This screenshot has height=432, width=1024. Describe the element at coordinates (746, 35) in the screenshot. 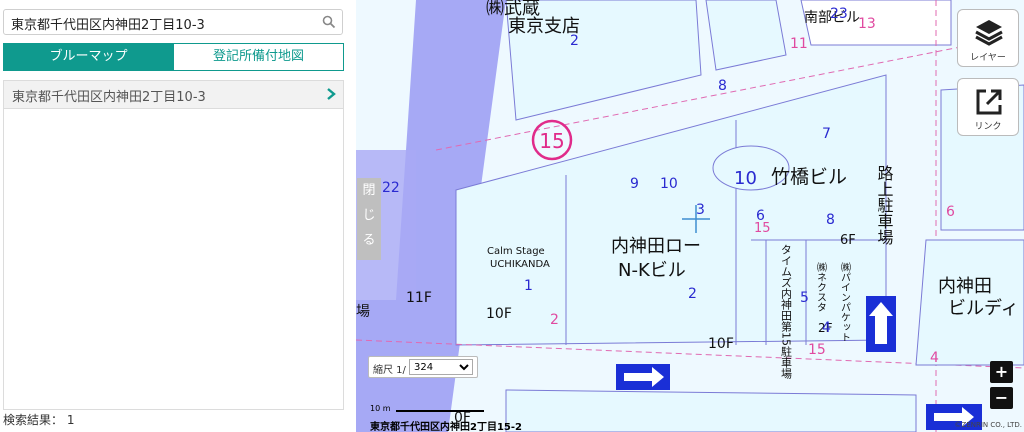

I see `block-top-right` at that location.